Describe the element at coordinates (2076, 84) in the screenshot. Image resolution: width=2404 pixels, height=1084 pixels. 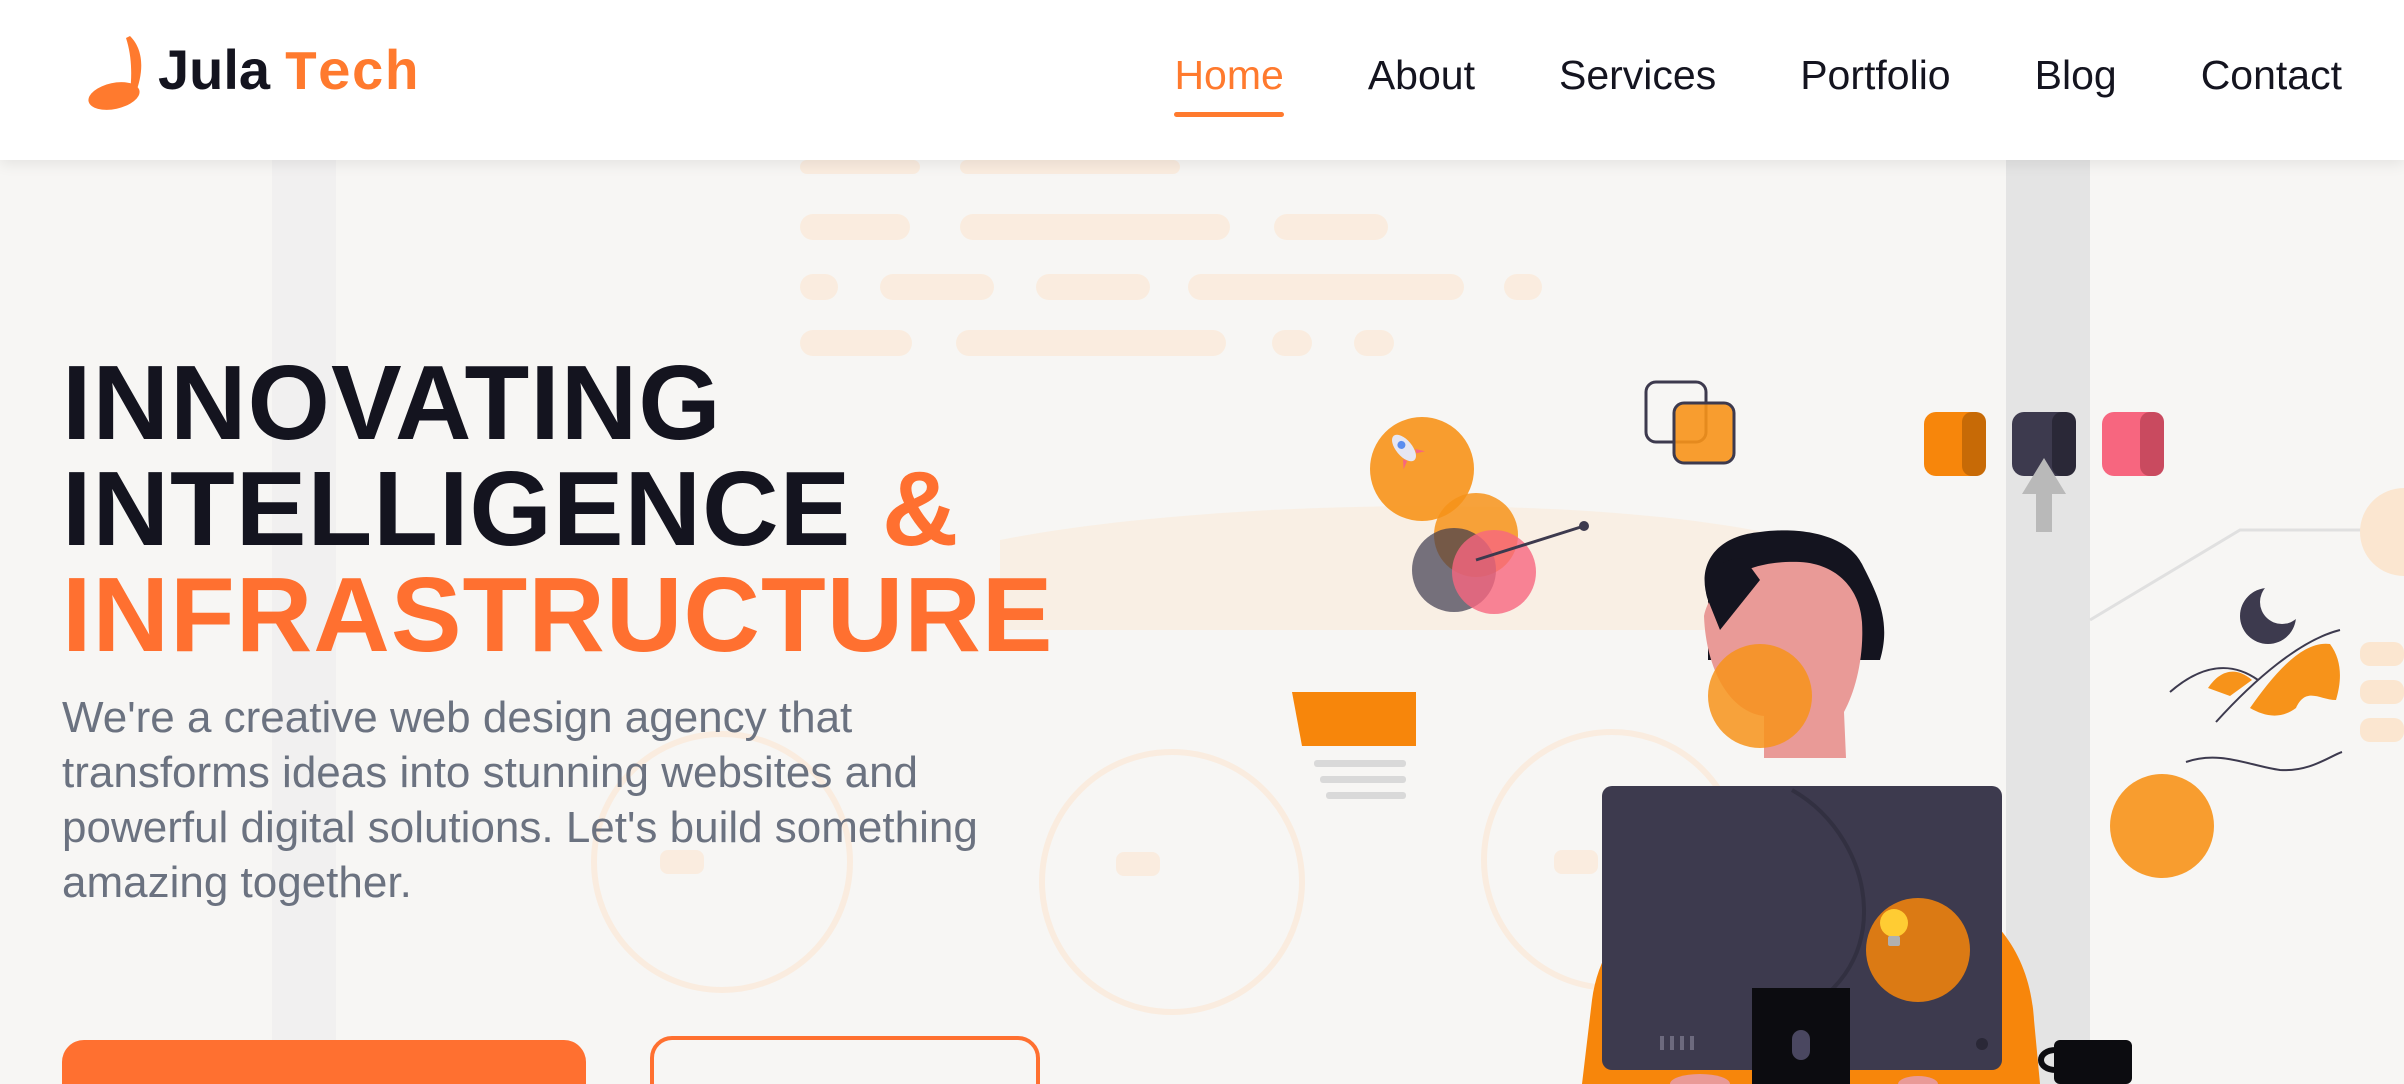
I see `nav-blog: Blog` at that location.